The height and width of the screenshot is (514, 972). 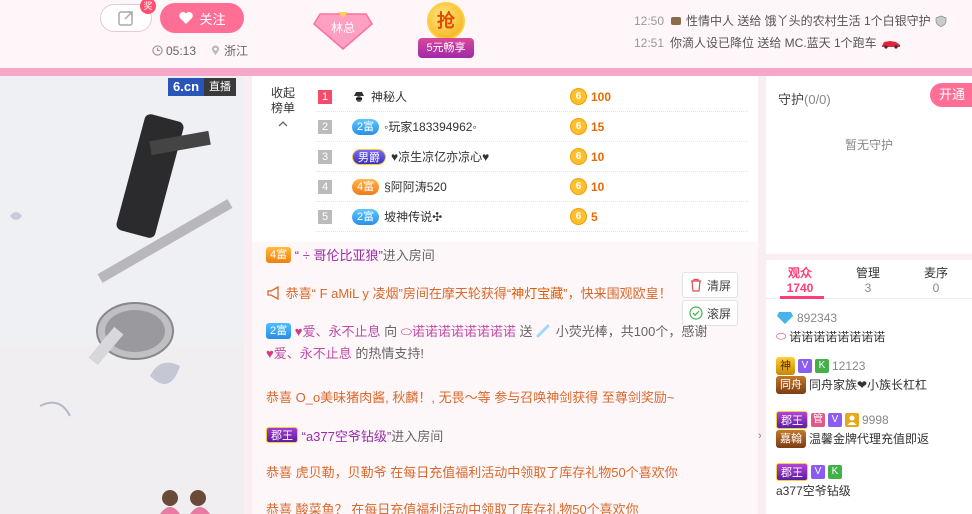 What do you see at coordinates (532, 217) in the screenshot?
I see `rank-row: 5 2富 坡神传说✣ 6 5` at bounding box center [532, 217].